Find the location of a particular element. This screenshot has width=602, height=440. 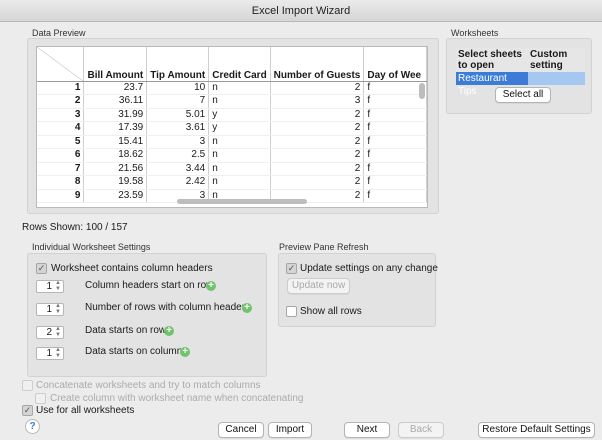

column-header: Day of Wee is located at coordinates (395, 64).